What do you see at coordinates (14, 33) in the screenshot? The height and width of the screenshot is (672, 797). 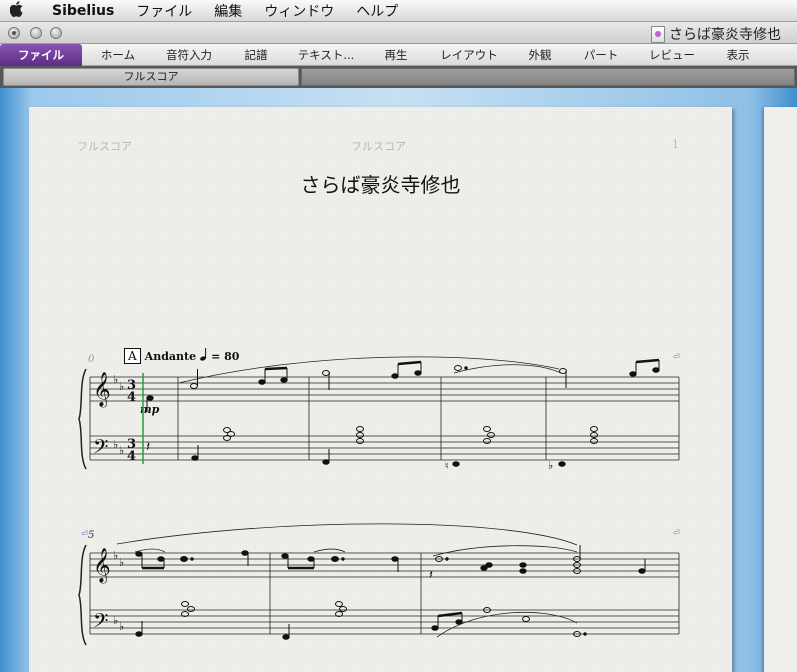 I see `close-window-button` at bounding box center [14, 33].